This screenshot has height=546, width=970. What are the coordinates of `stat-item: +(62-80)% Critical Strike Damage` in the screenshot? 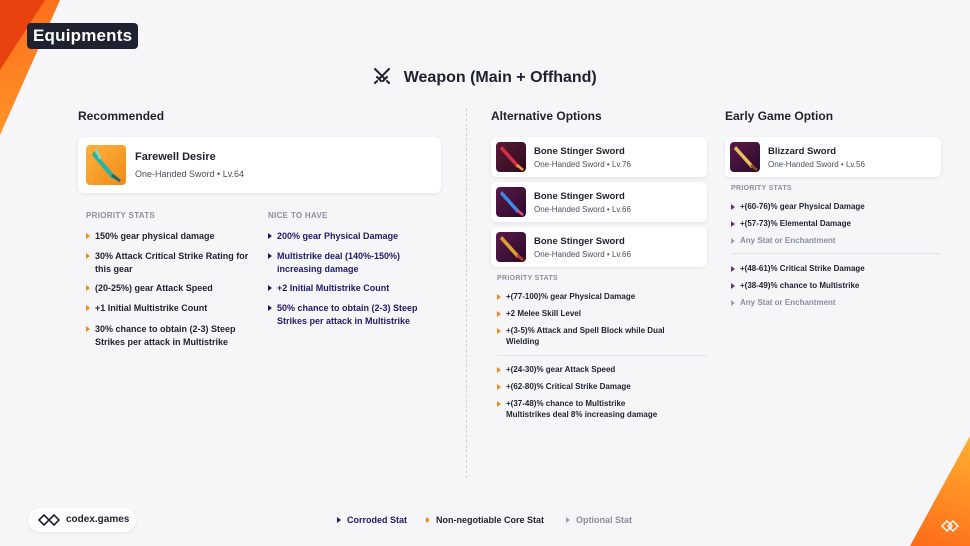 It's located at (597, 386).